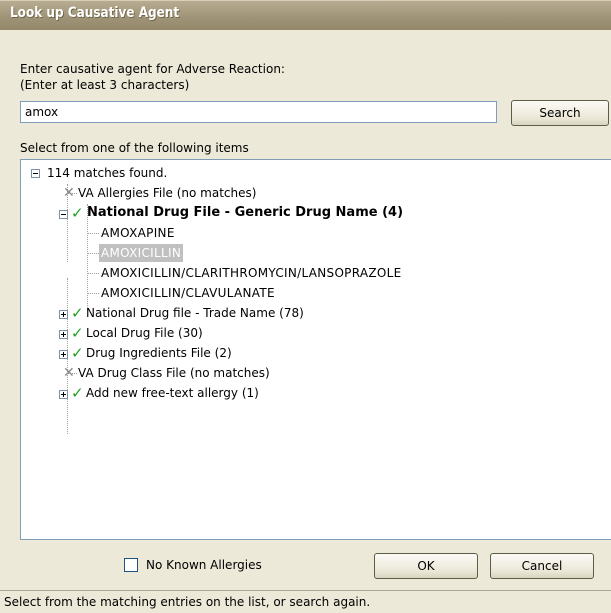  What do you see at coordinates (258, 112) in the screenshot?
I see `search-input` at bounding box center [258, 112].